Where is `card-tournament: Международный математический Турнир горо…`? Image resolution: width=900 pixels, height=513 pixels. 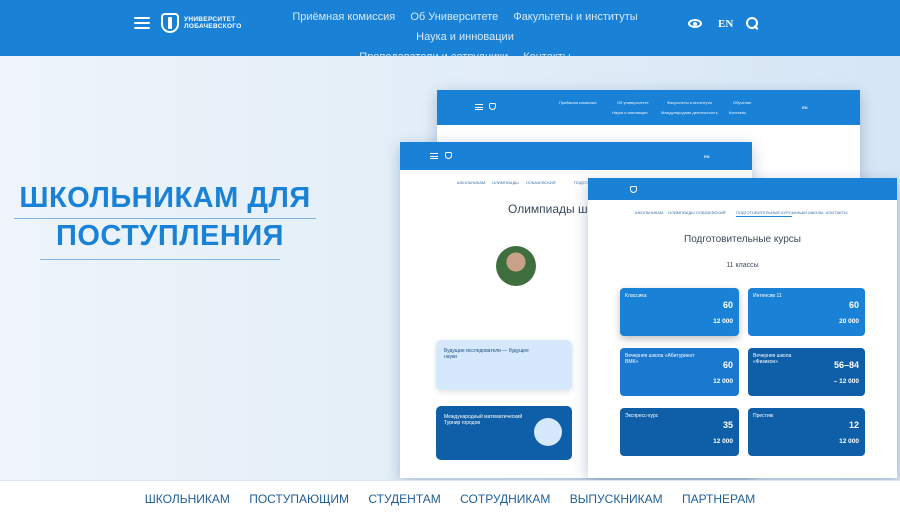 card-tournament: Международный математический Турнир горо… is located at coordinates (504, 433).